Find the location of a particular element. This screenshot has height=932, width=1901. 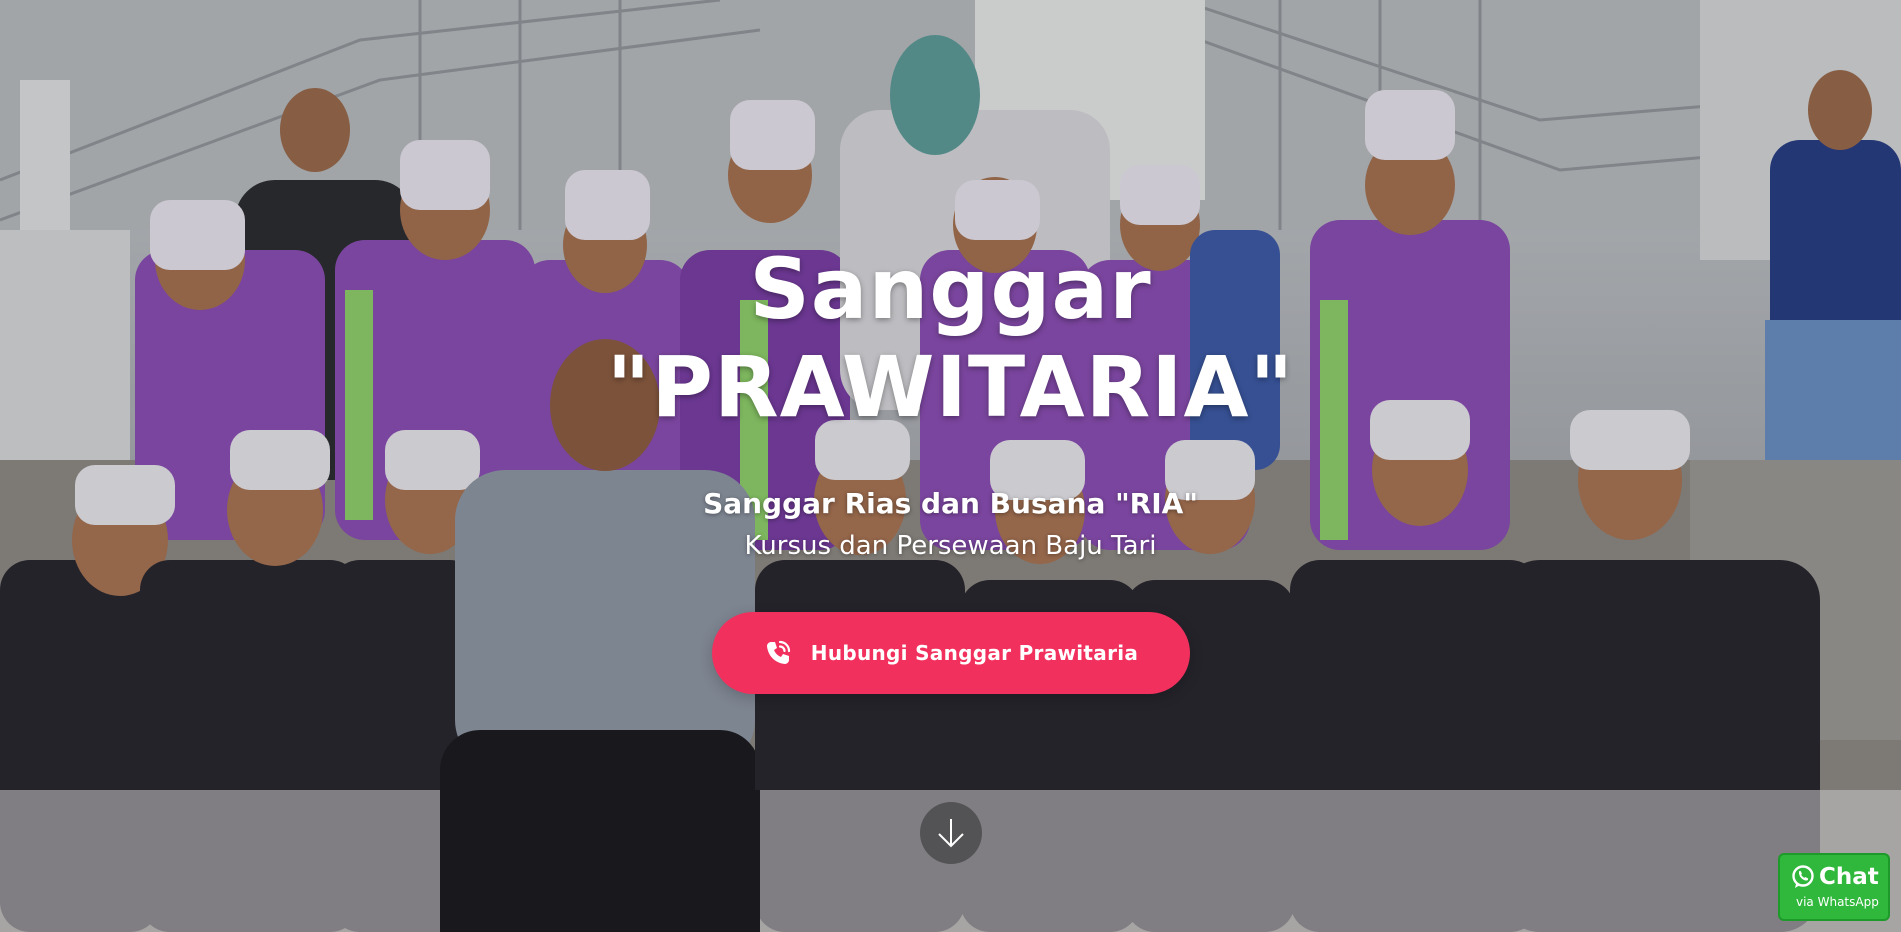

whatsapp-chat-label: Chat is located at coordinates (1849, 877).